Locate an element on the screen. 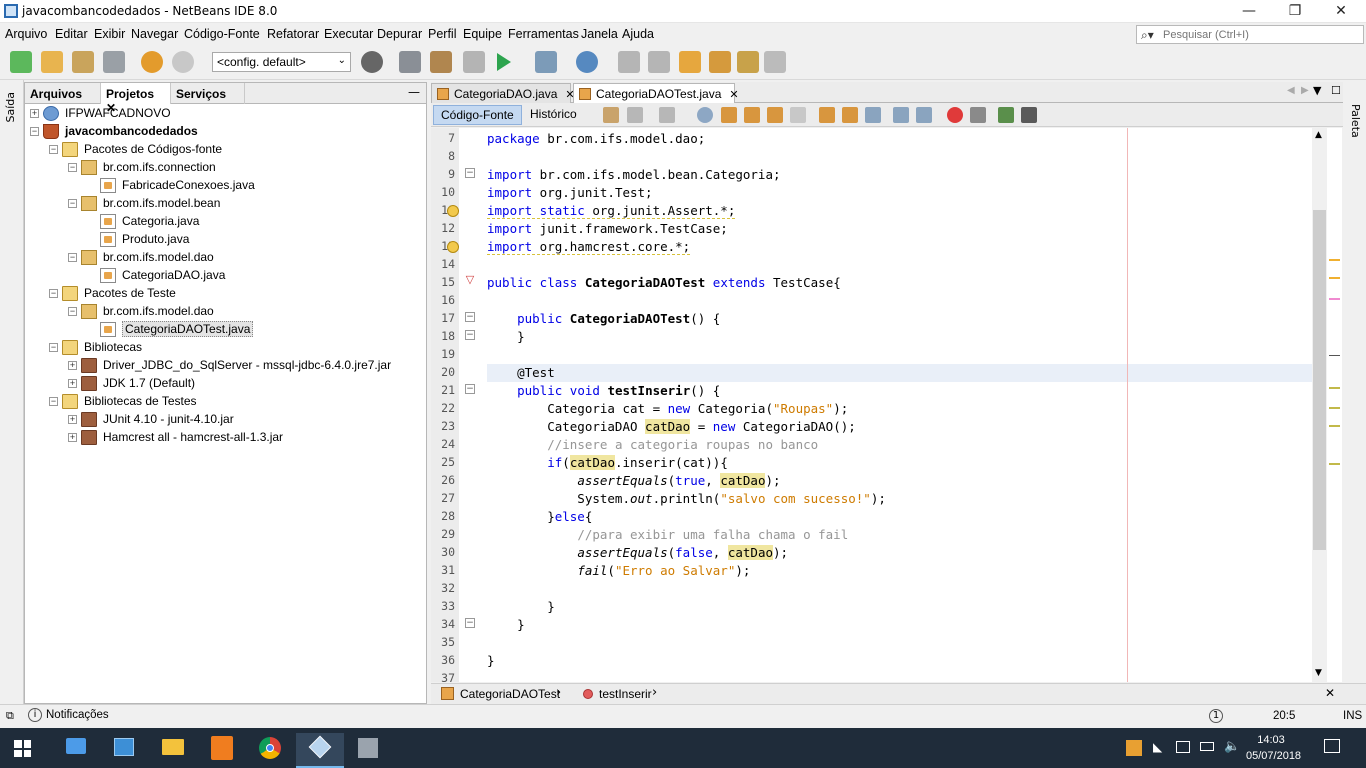  menu-arquivo: Arquivo is located at coordinates (26, 34).